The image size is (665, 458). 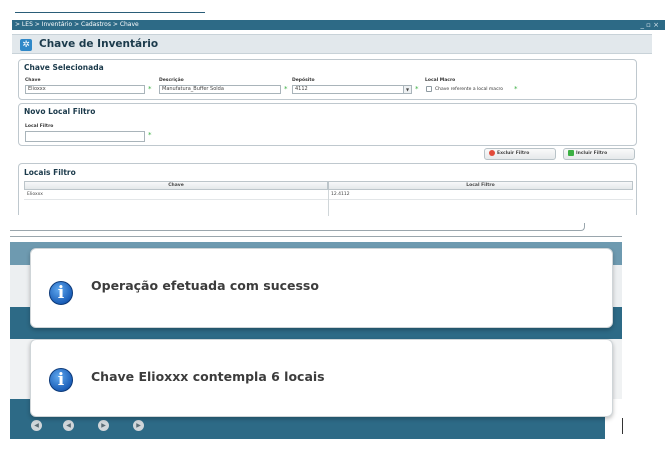 What do you see at coordinates (103, 425) in the screenshot?
I see `next-page-icon: ▶` at bounding box center [103, 425].